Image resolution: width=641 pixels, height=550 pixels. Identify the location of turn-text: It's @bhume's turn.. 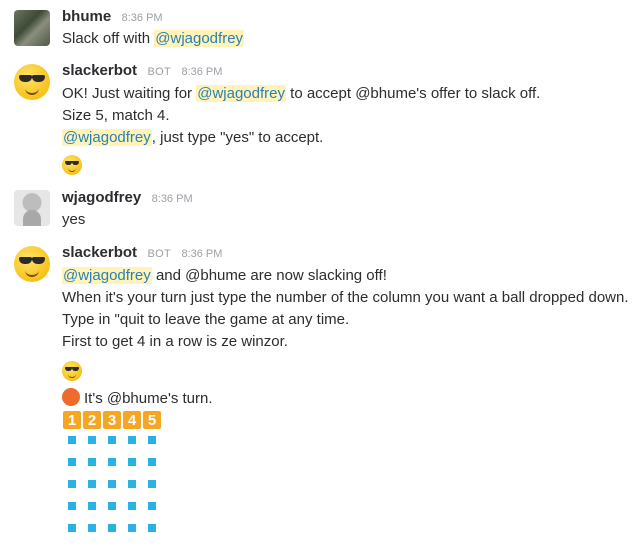
(148, 398).